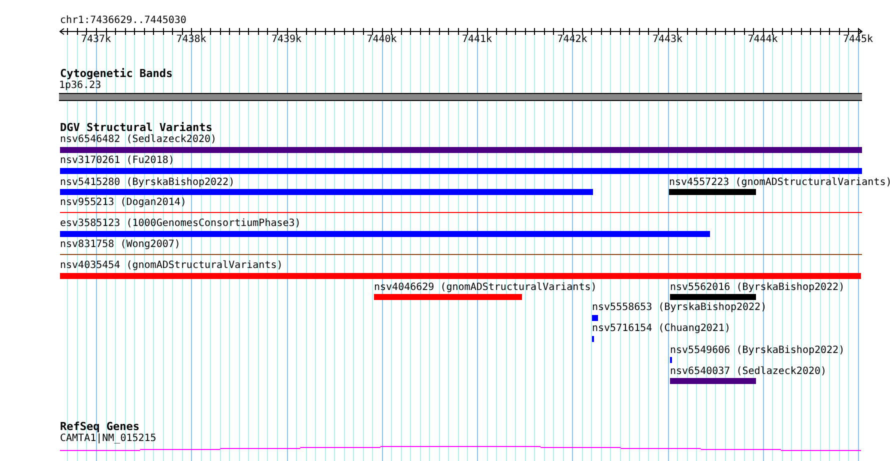 The image size is (890, 461). What do you see at coordinates (858, 40) in the screenshot?
I see `tick-label: 7445k` at bounding box center [858, 40].